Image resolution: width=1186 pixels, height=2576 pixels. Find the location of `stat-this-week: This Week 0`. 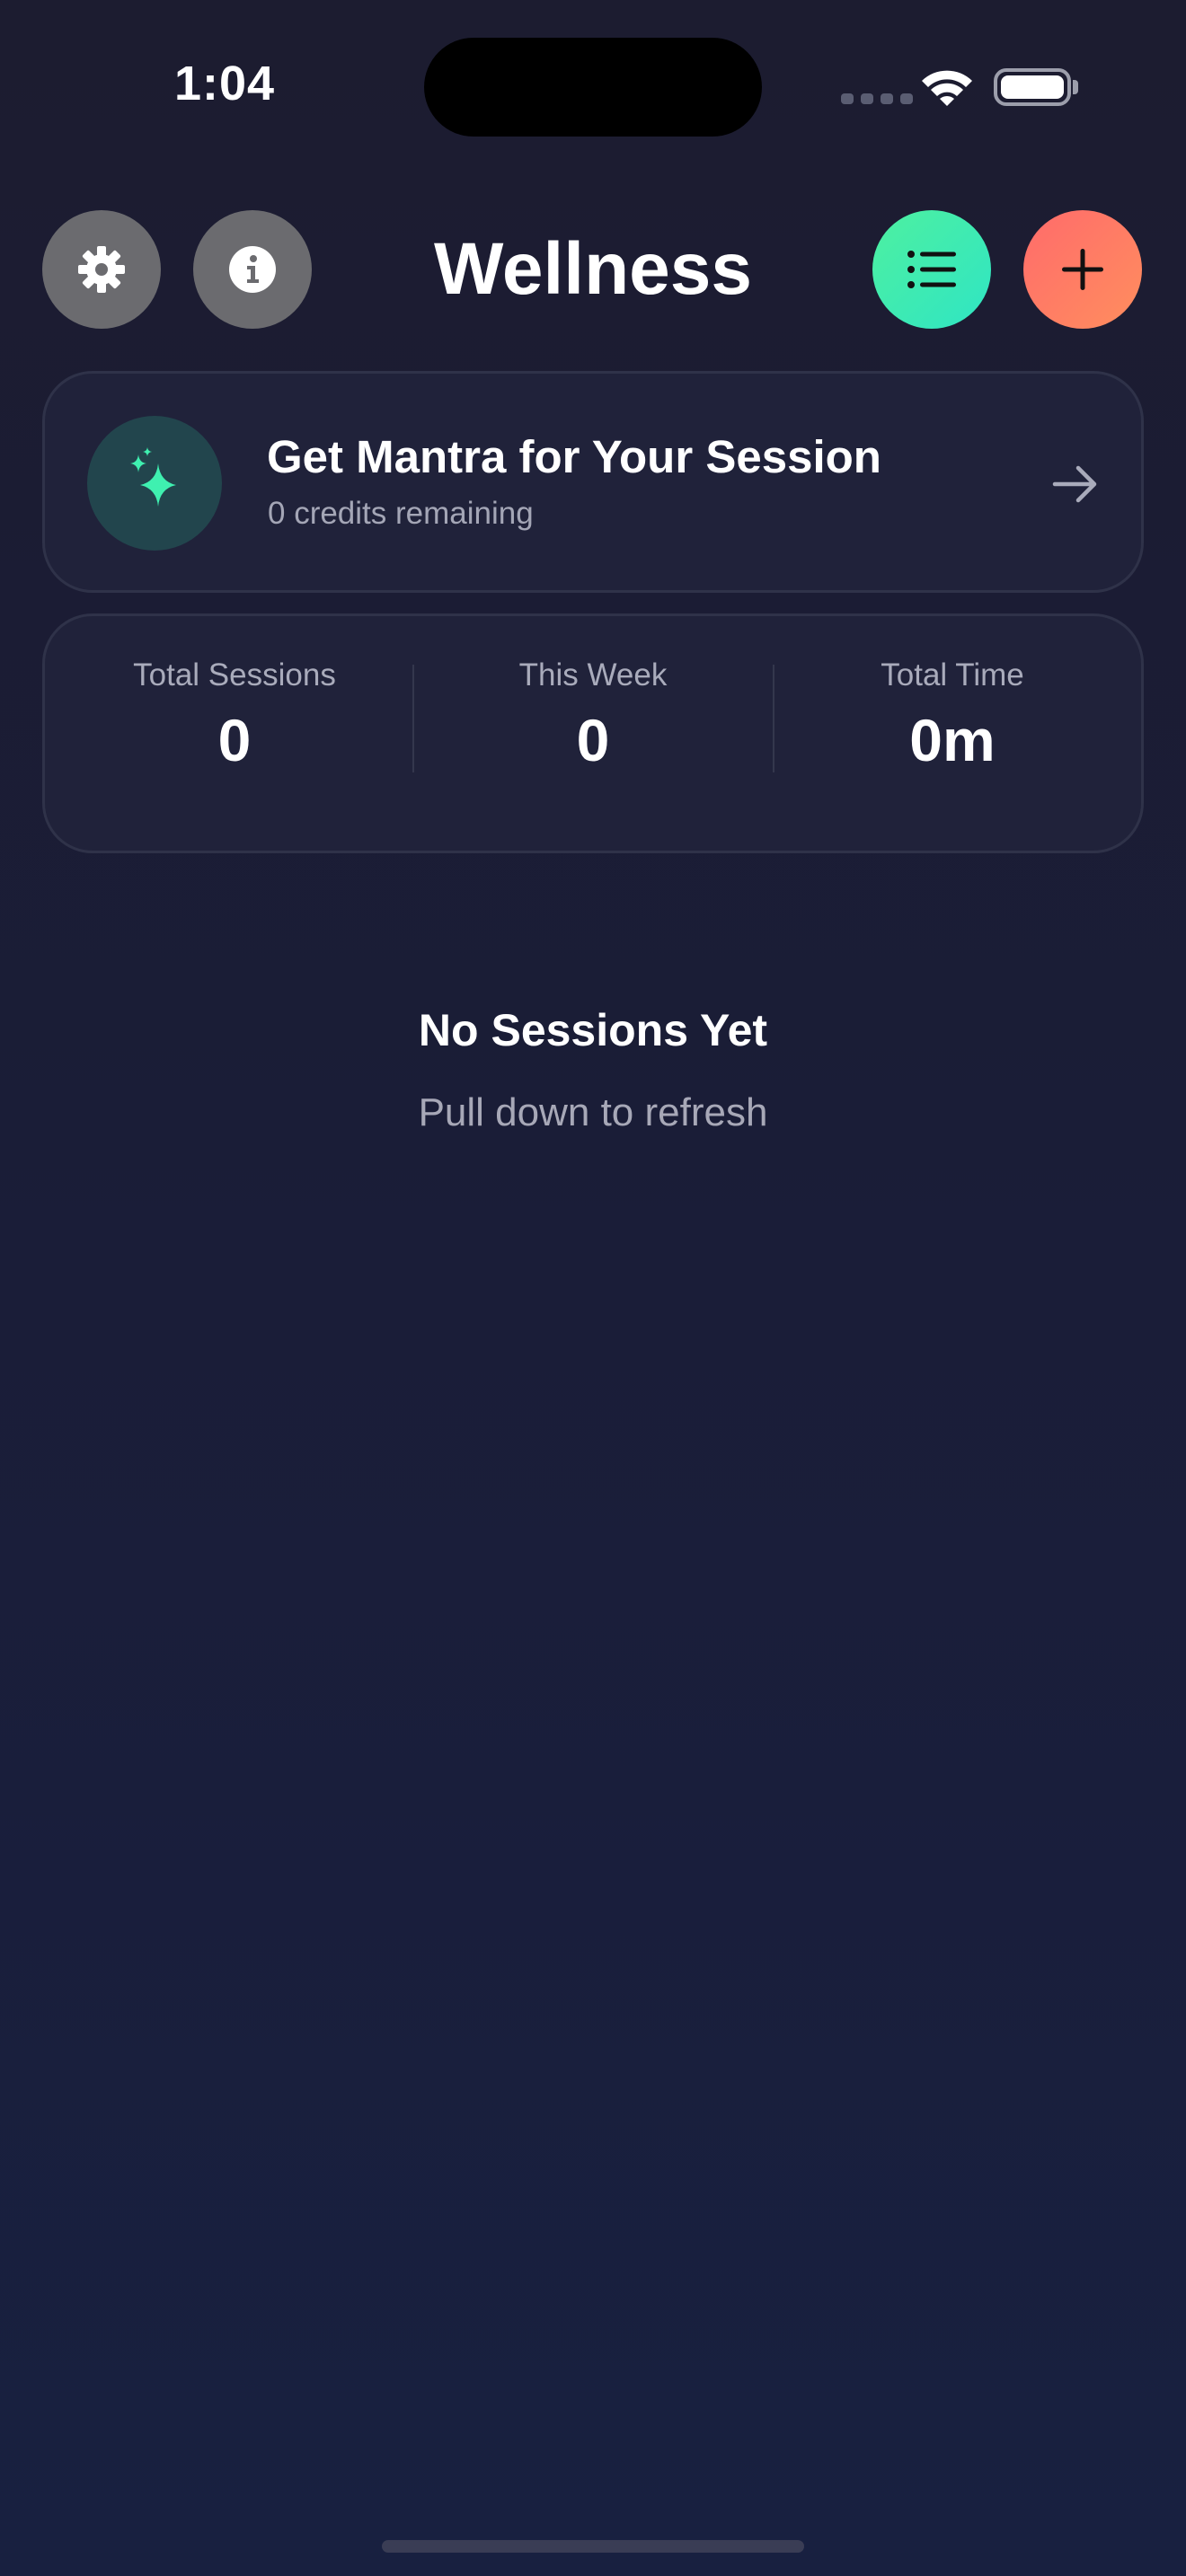

stat-this-week: This Week 0 is located at coordinates (593, 716).